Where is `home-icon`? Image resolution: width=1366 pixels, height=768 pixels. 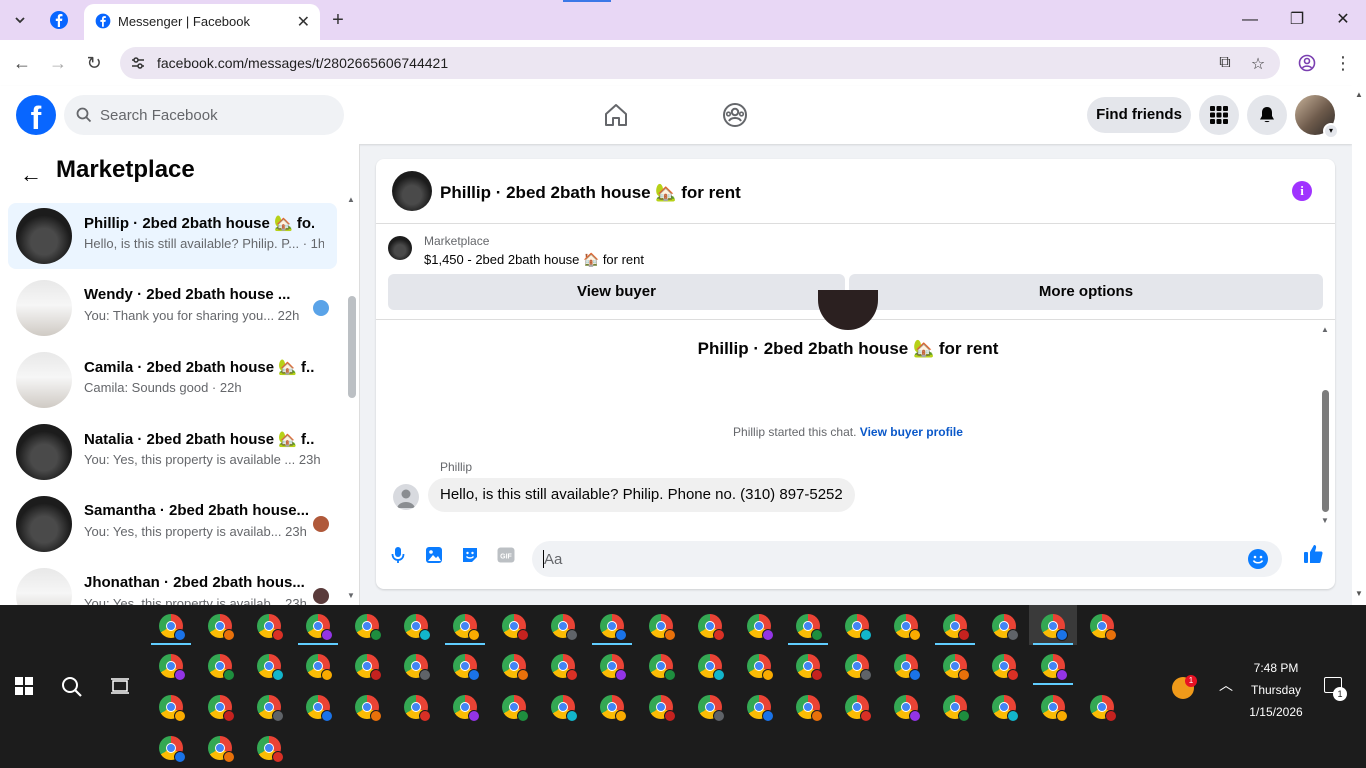 home-icon is located at coordinates (616, 115).